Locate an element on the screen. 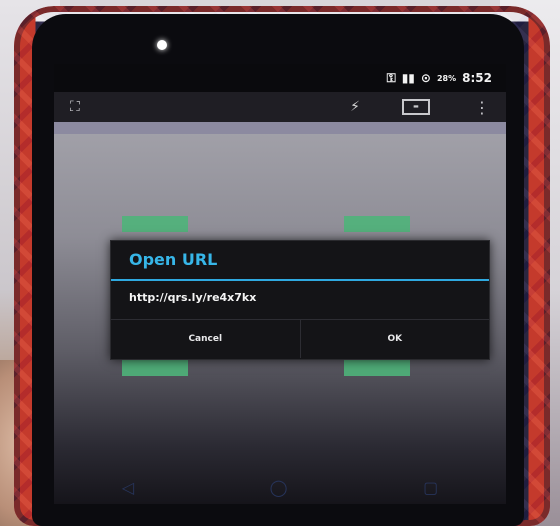 This screenshot has height=526, width=560. signal-icon: ▮▮ is located at coordinates (408, 78).